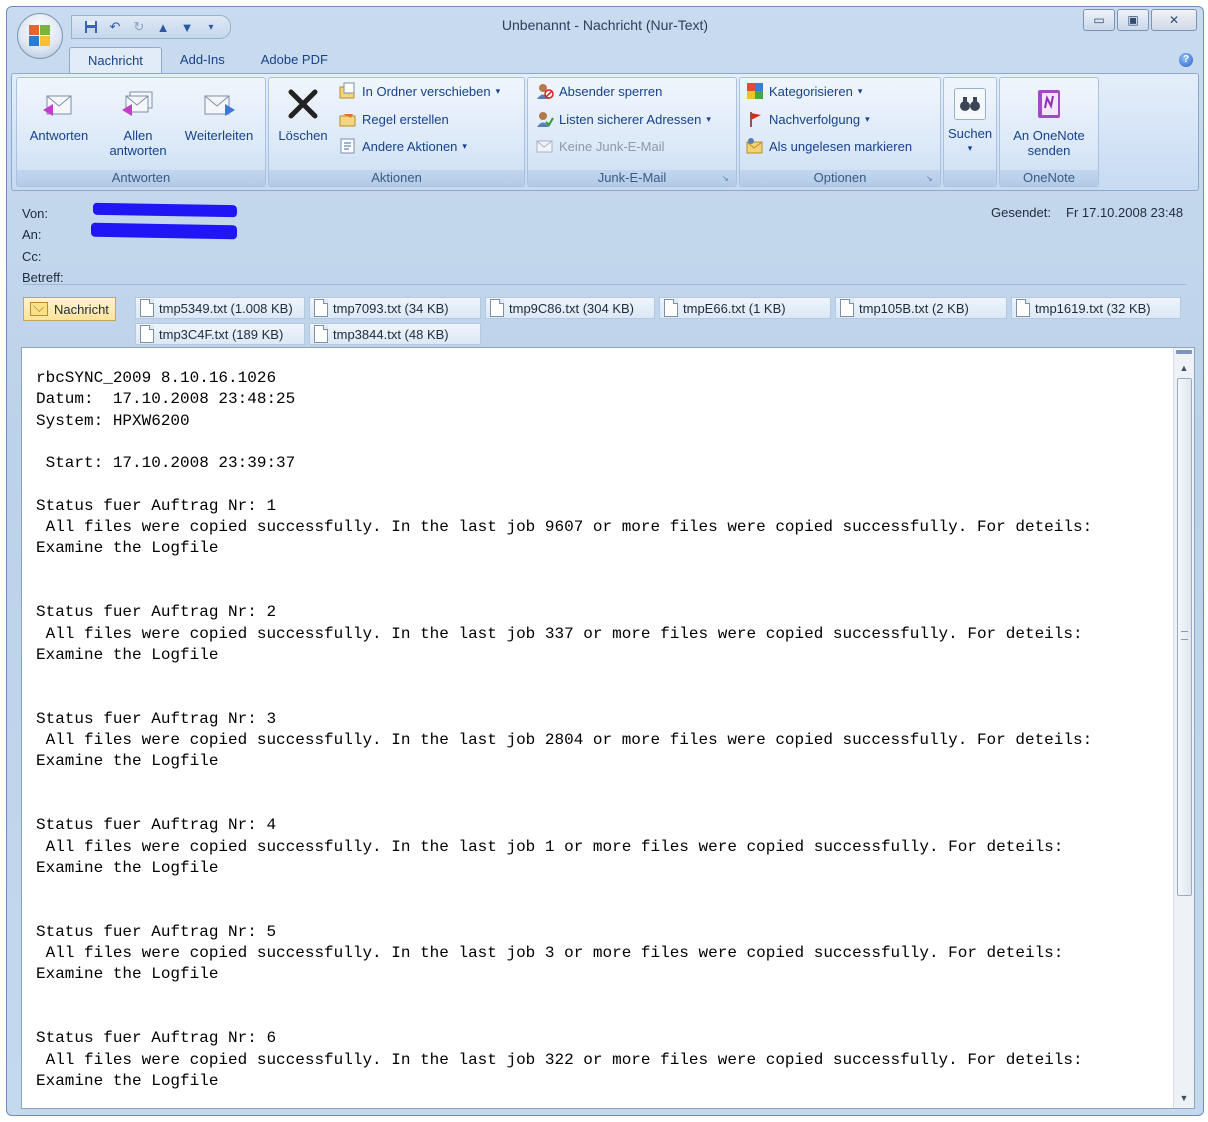 The height and width of the screenshot is (1122, 1208). What do you see at coordinates (348, 146) in the screenshot?
I see `other-actions-icon` at bounding box center [348, 146].